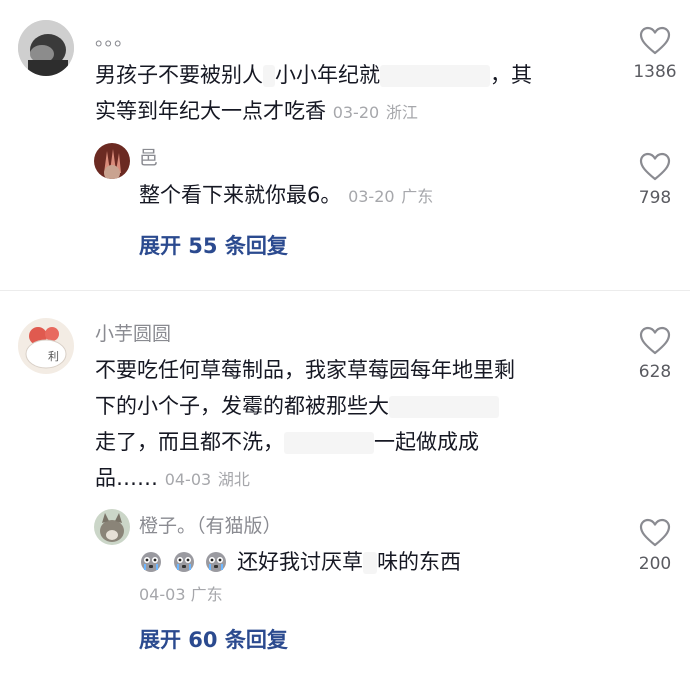  Describe the element at coordinates (511, 75) in the screenshot. I see `comment-text-line: ，其` at that location.